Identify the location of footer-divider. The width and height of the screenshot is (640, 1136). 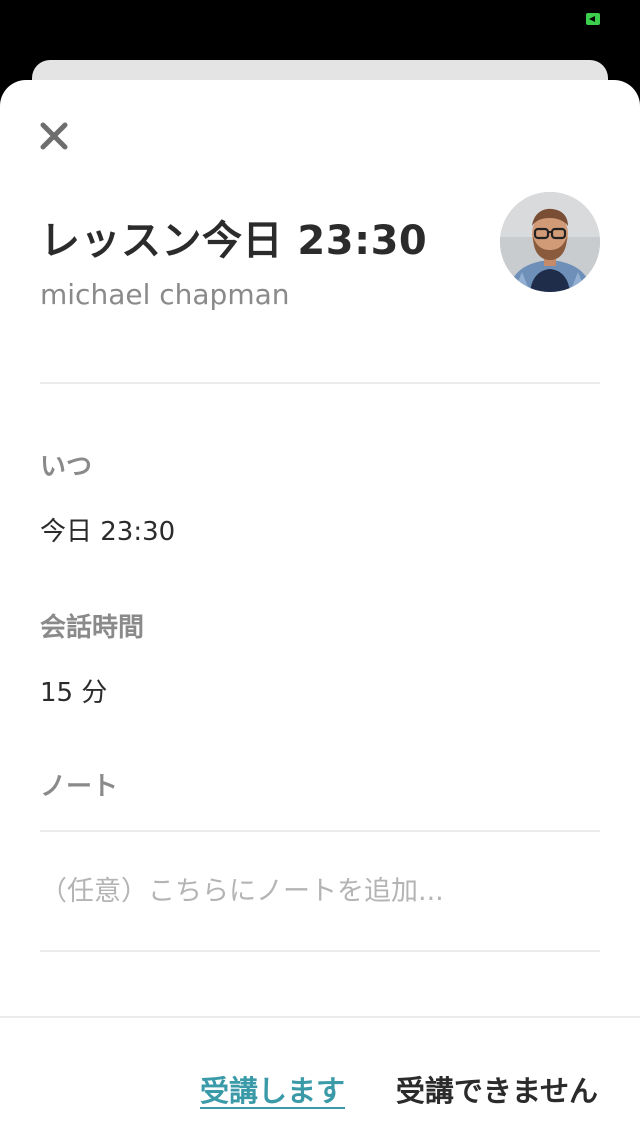
(320, 1017).